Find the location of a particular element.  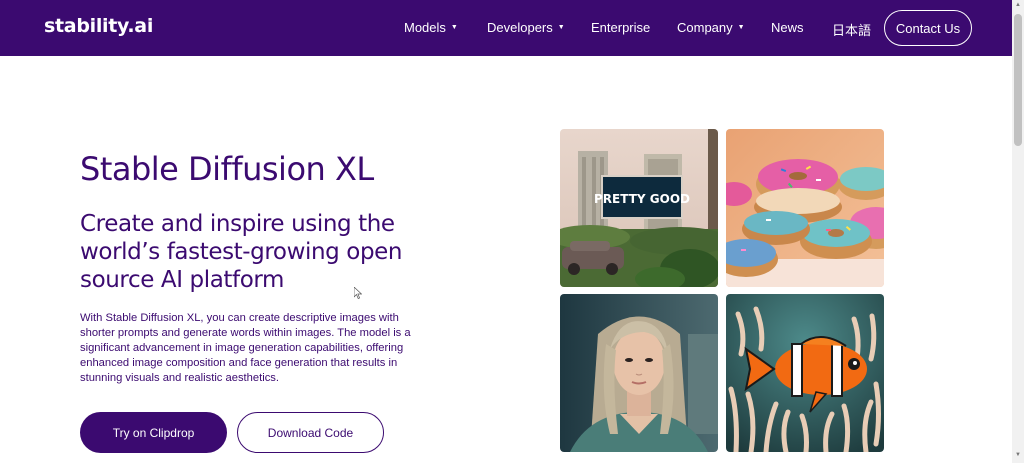

nav-item-models: Models ▼ is located at coordinates (431, 27).